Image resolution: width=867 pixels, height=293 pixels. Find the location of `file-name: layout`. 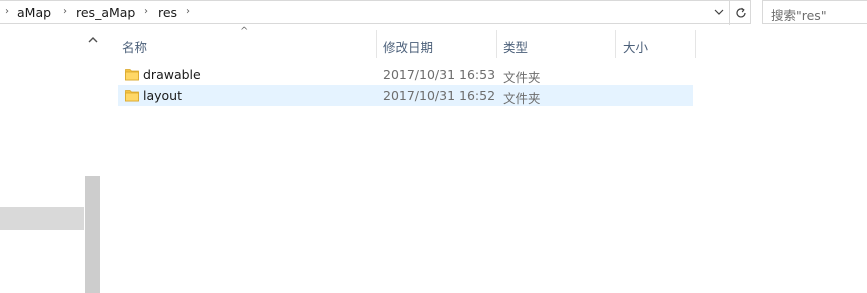

file-name: layout is located at coordinates (162, 95).